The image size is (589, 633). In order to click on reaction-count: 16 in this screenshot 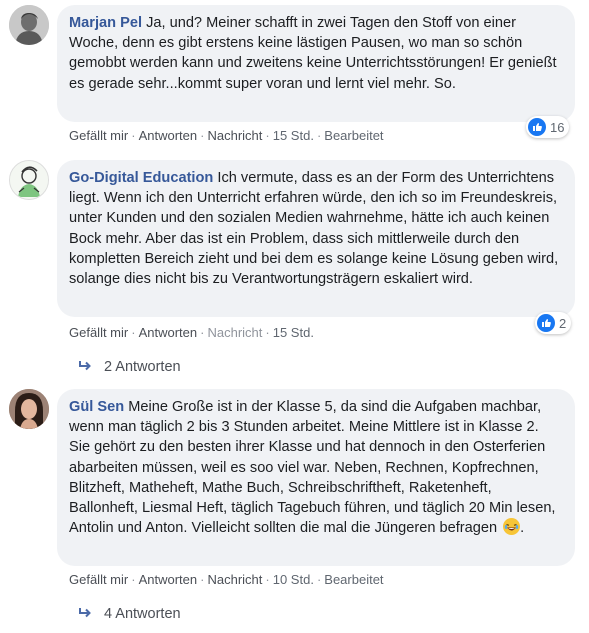, I will do `click(548, 127)`.